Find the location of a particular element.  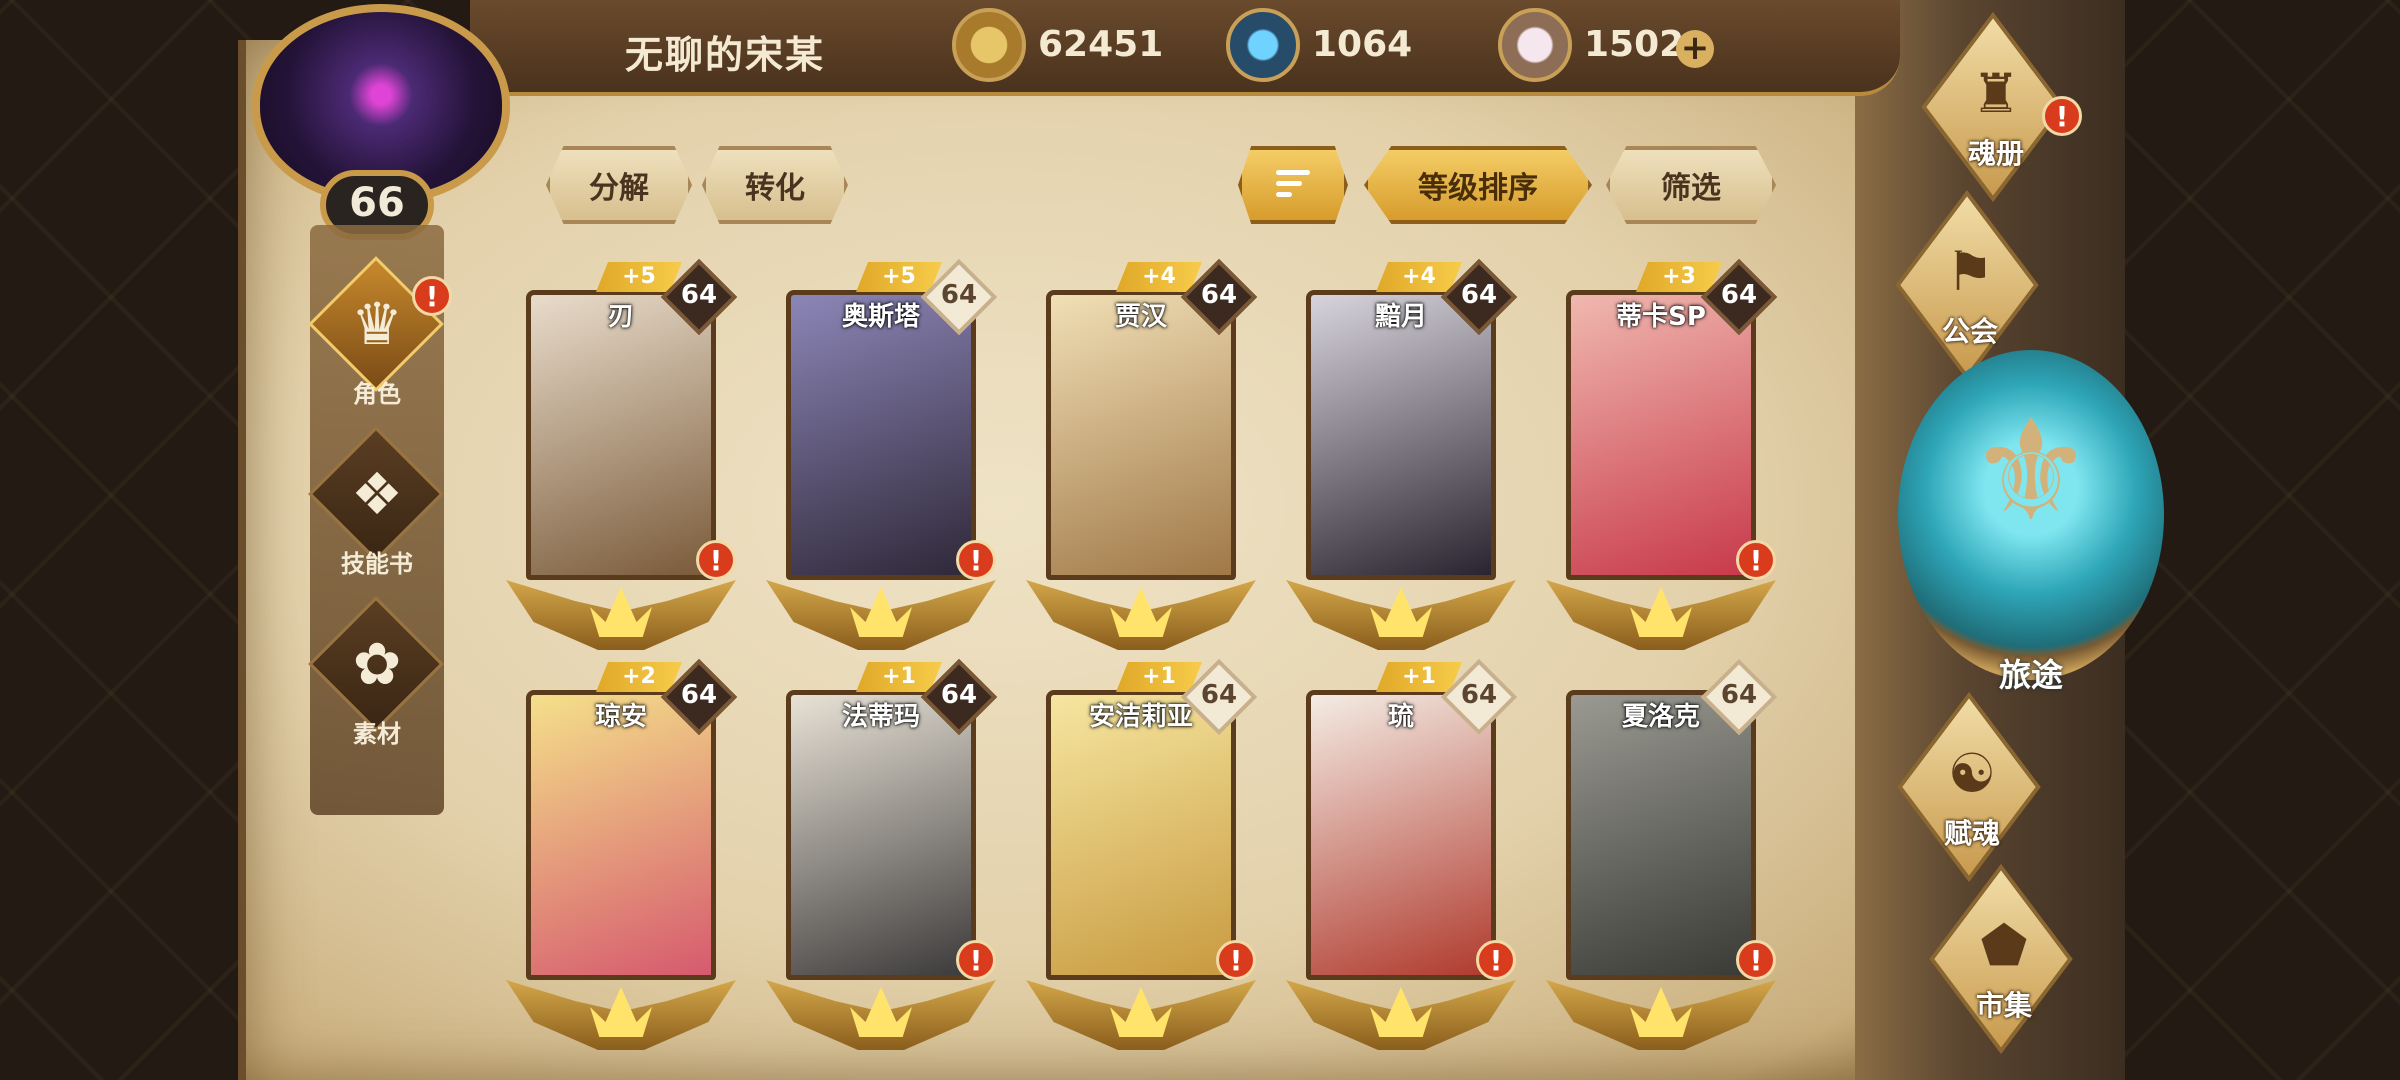

pink-crystal-icon is located at coordinates (1535, 45).